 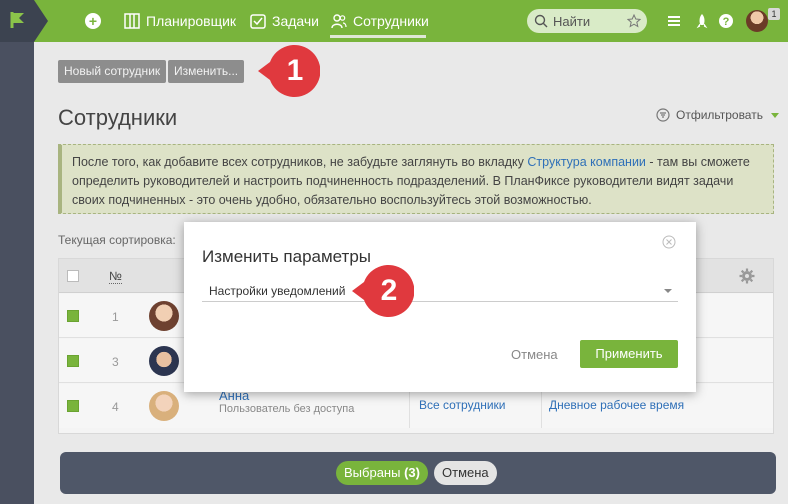 I want to click on logo-arrow, so click(x=41, y=21).